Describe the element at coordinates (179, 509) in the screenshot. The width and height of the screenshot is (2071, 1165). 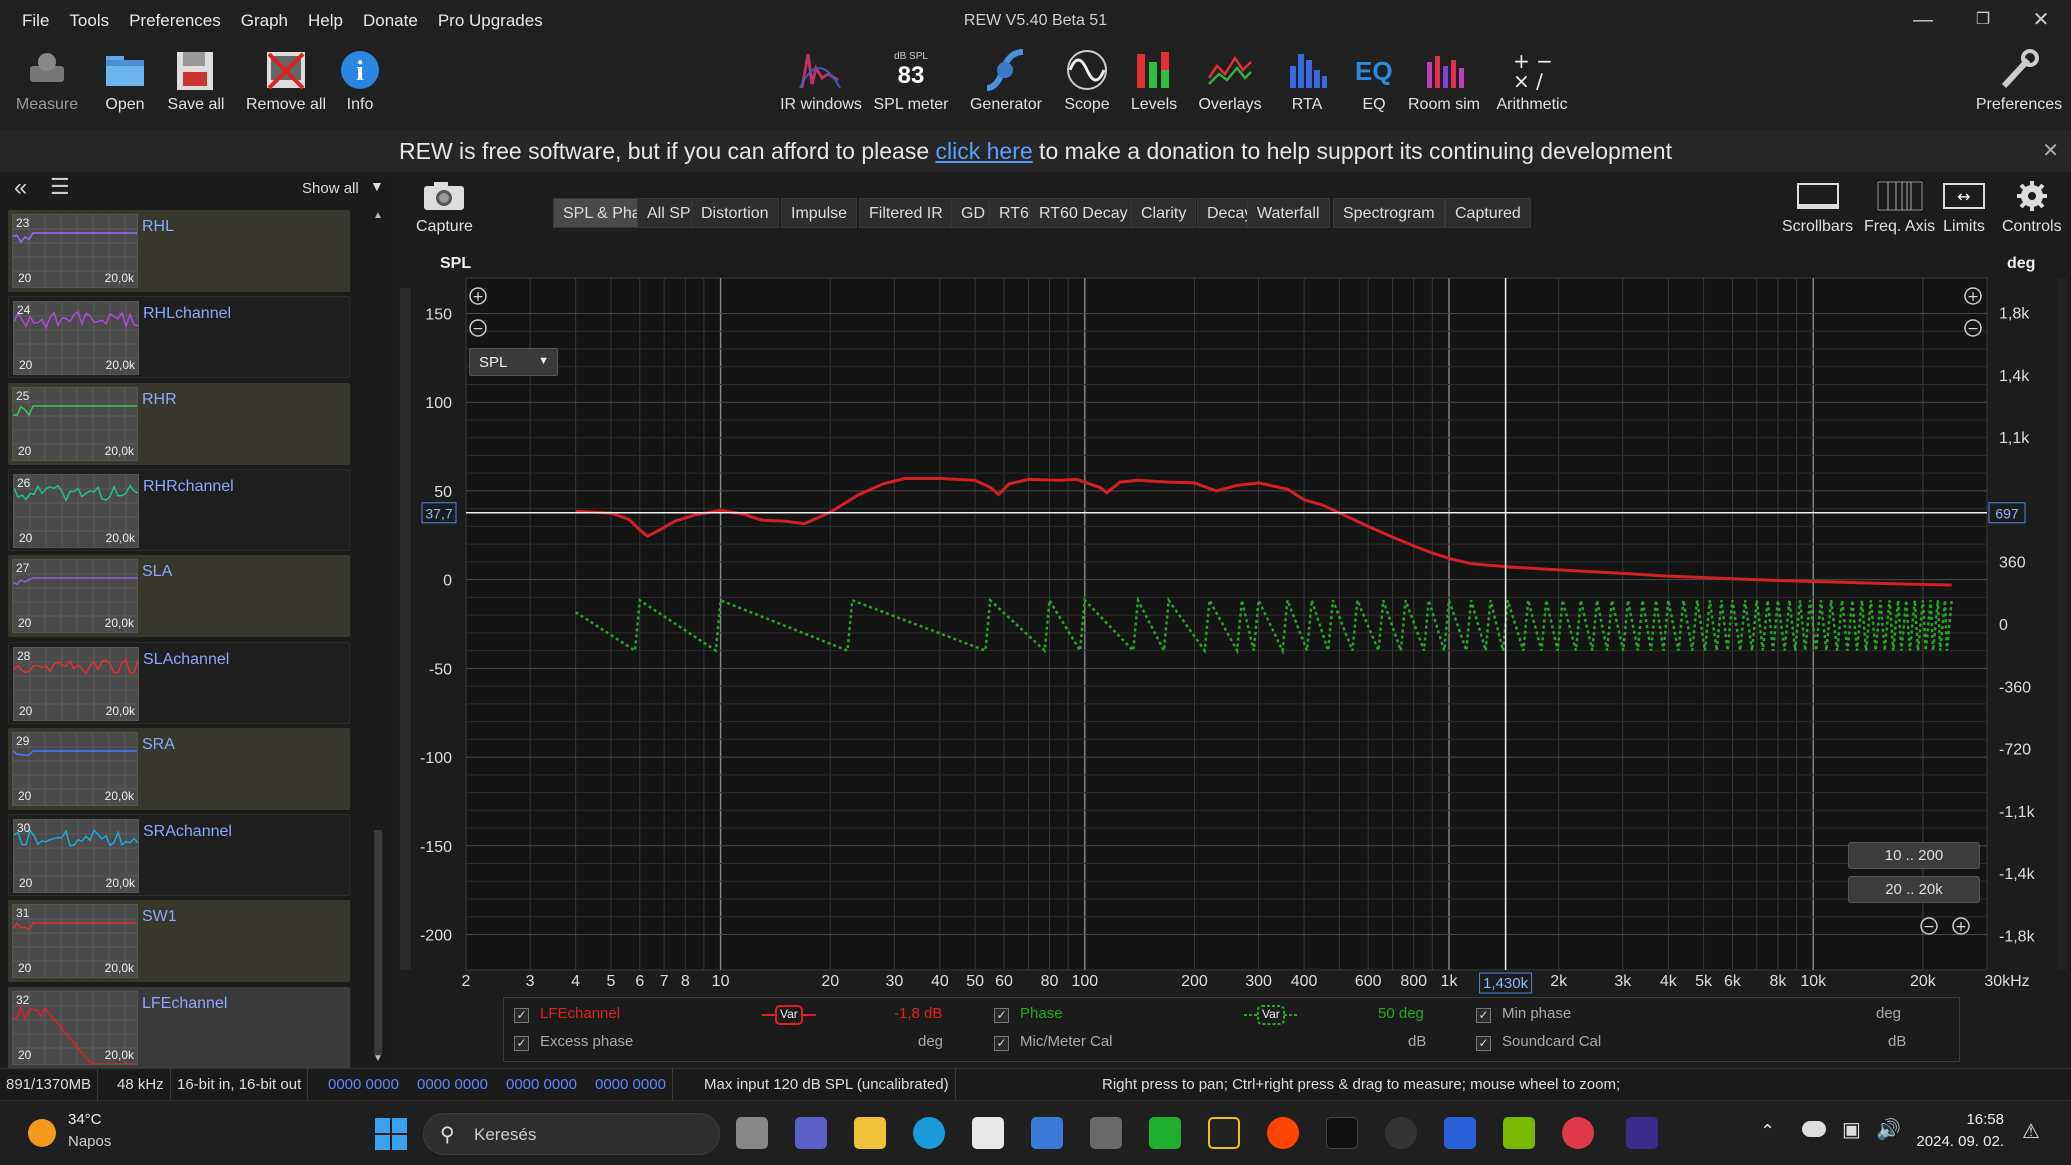
I see `measurement-item: 26 20 20,0k RHRchannel` at that location.